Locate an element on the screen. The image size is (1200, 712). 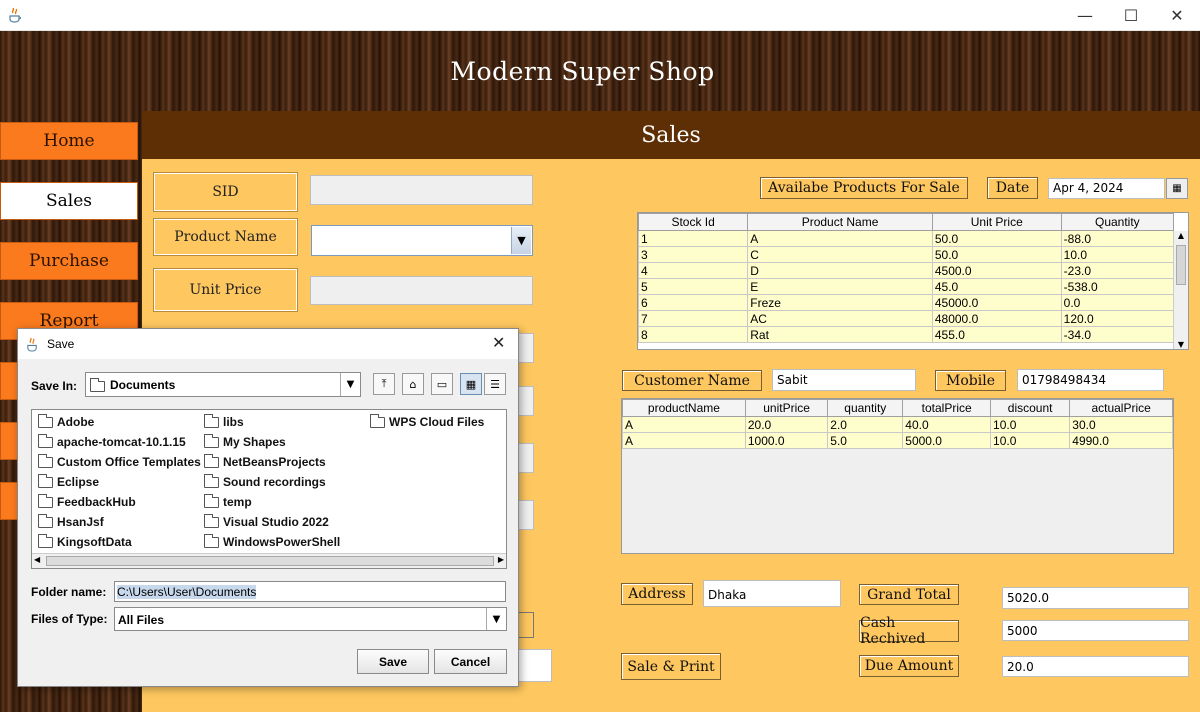
folder-item: Sound recordings is located at coordinates (265, 482).